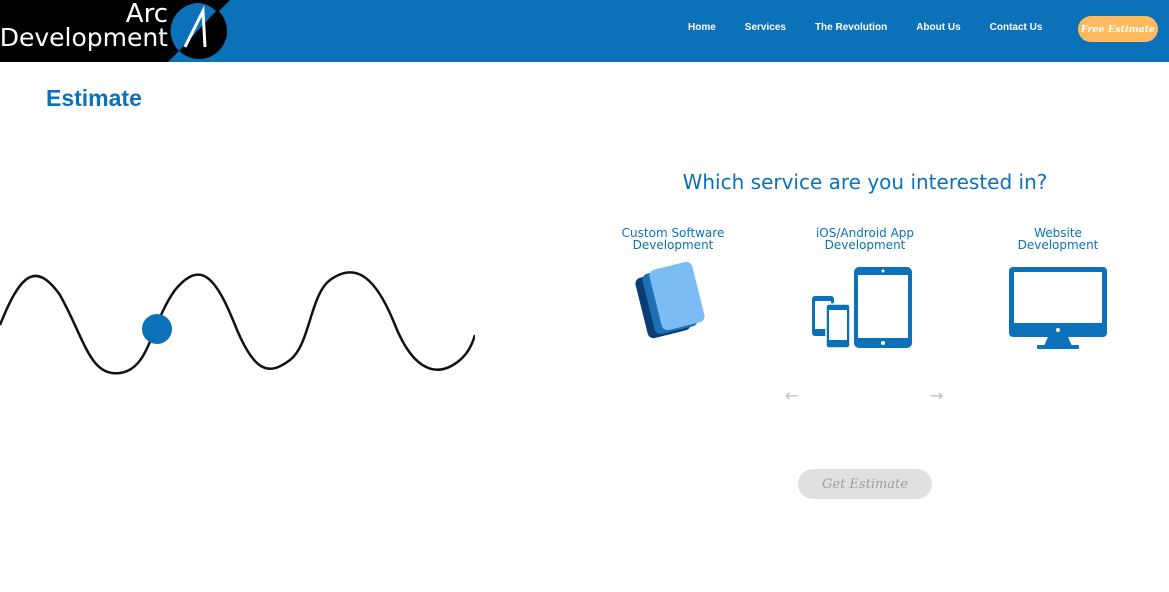 The height and width of the screenshot is (592, 1169). I want to click on arc-logo-icon, so click(199, 31).